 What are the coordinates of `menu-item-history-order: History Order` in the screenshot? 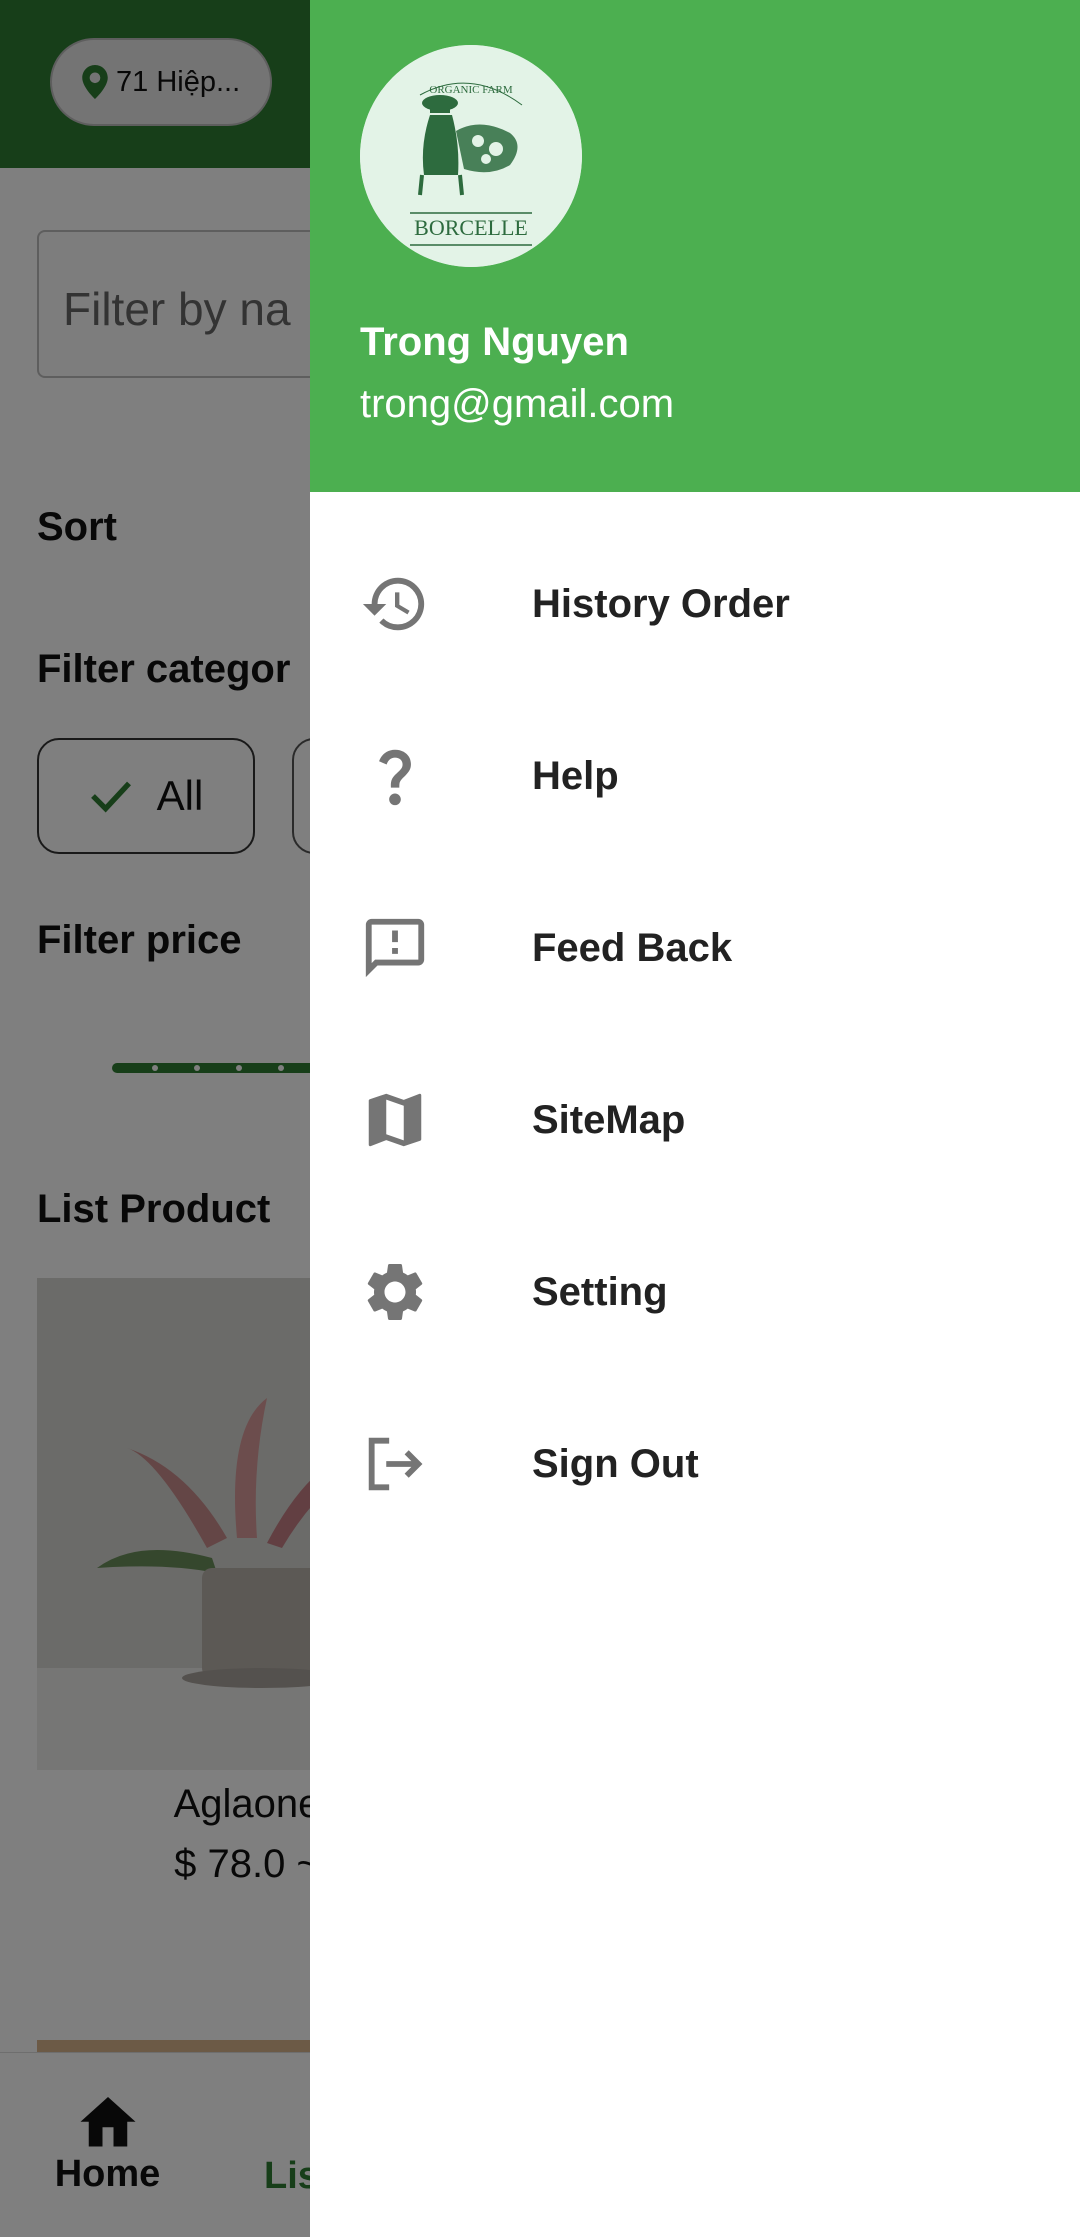 It's located at (695, 604).